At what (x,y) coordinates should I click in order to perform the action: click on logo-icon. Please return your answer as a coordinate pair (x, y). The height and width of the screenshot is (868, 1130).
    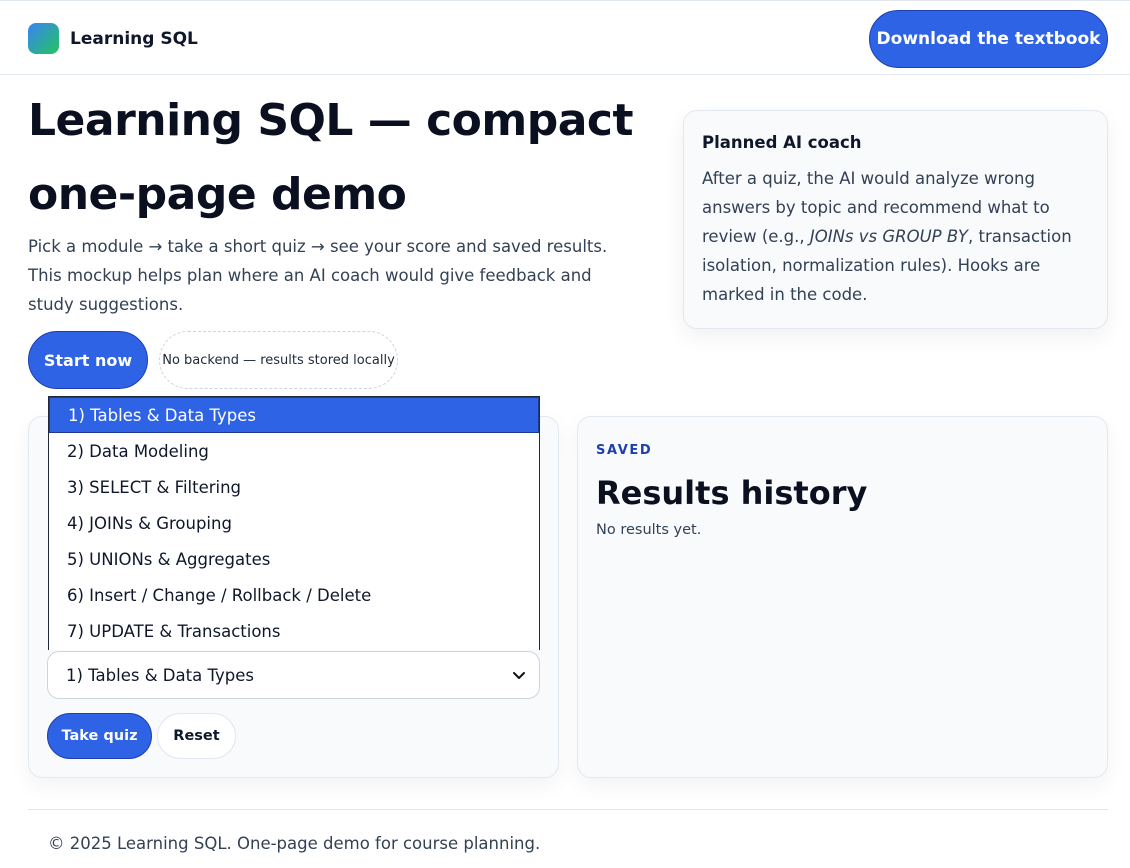
    Looking at the image, I should click on (43, 38).